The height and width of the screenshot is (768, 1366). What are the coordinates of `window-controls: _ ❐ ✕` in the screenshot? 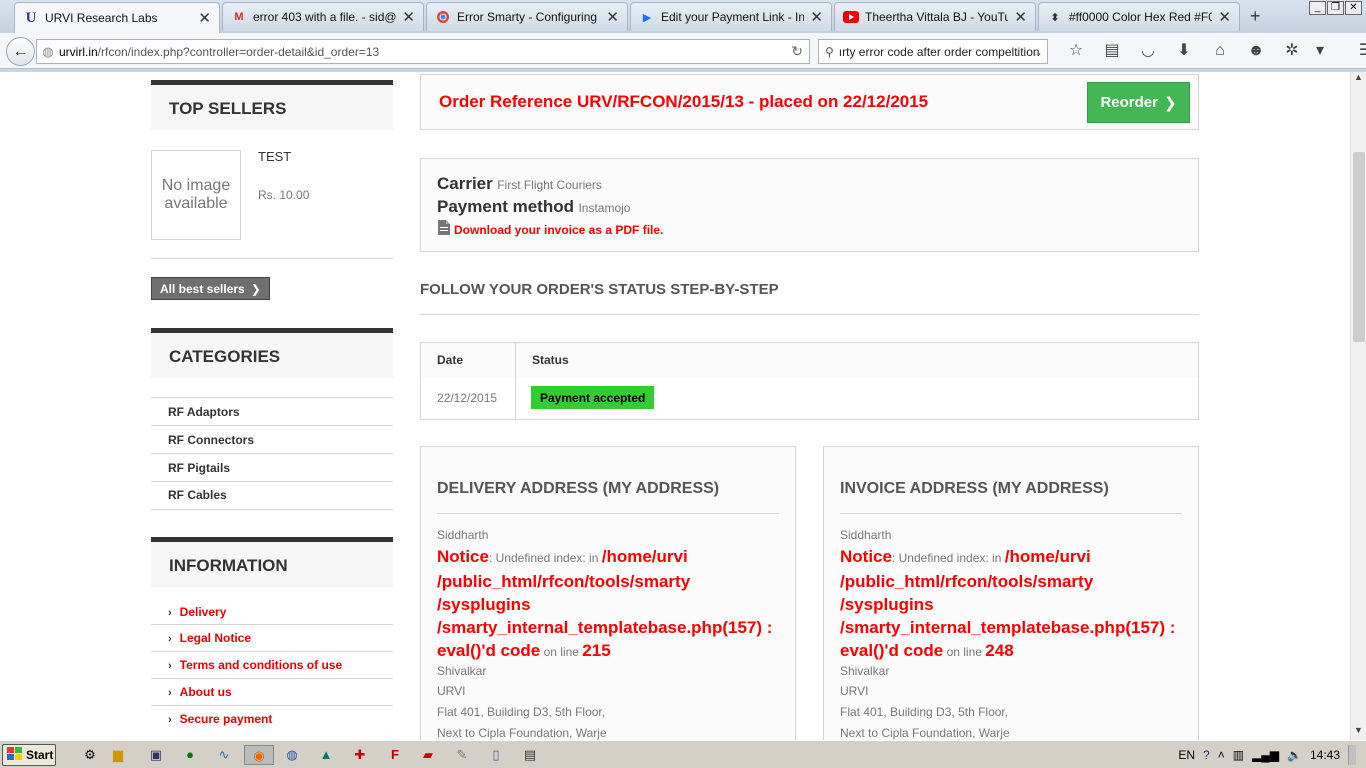 It's located at (1335, 8).